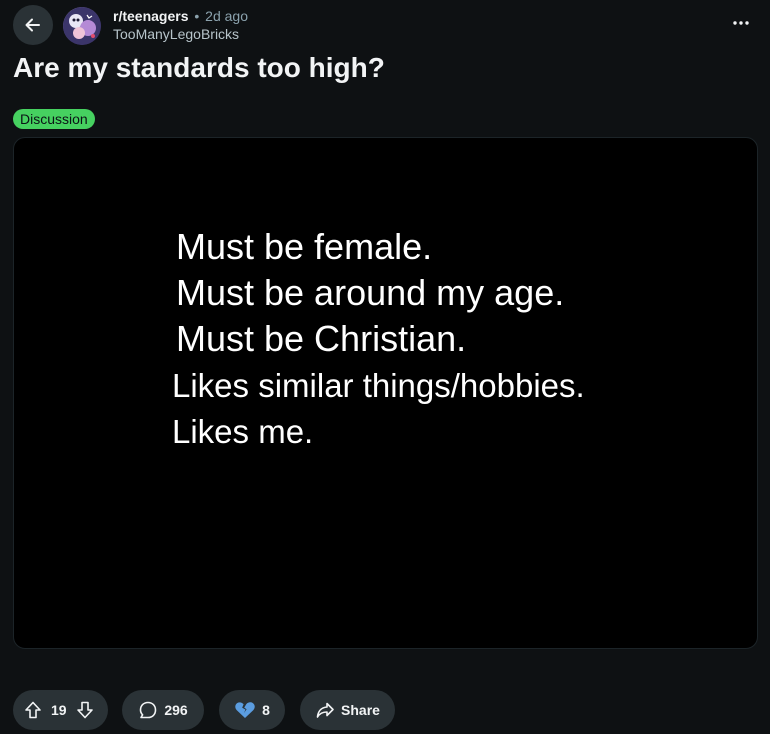  What do you see at coordinates (150, 16) in the screenshot?
I see `subreddit-link: r/teenagers` at bounding box center [150, 16].